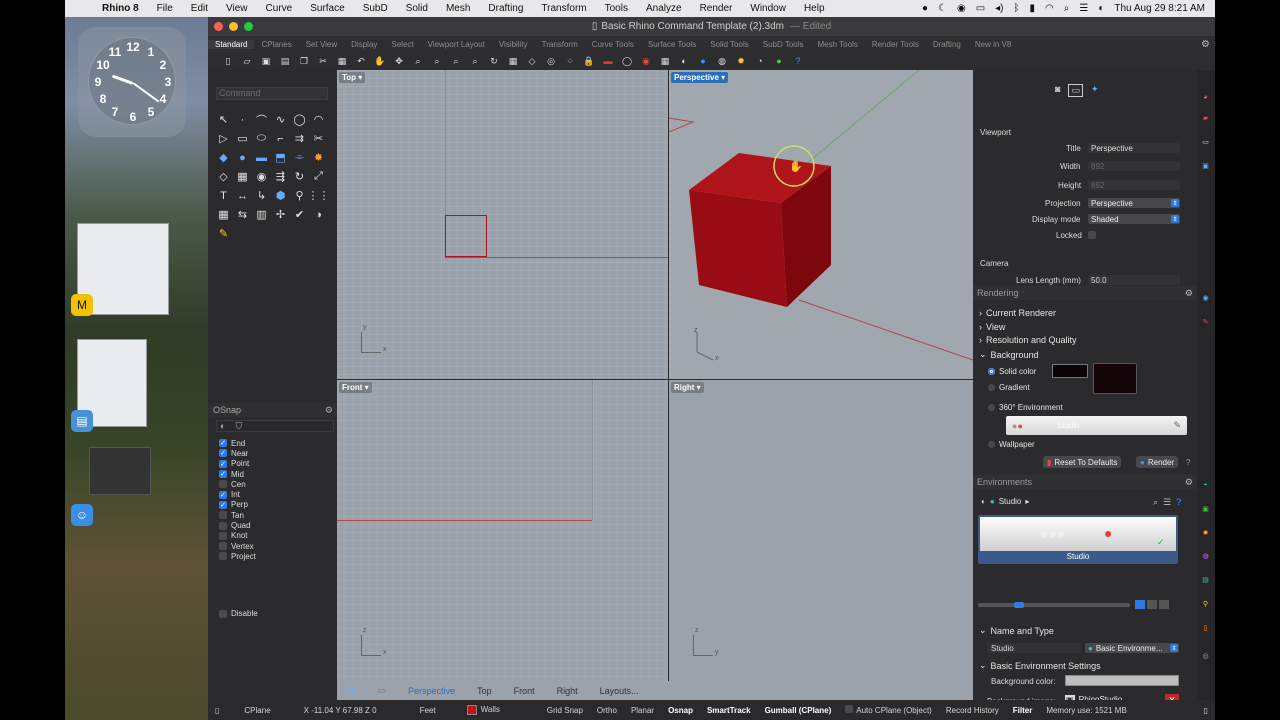 The width and height of the screenshot is (1280, 720). I want to click on dimension-tool-icon: ↔, so click(242, 195).